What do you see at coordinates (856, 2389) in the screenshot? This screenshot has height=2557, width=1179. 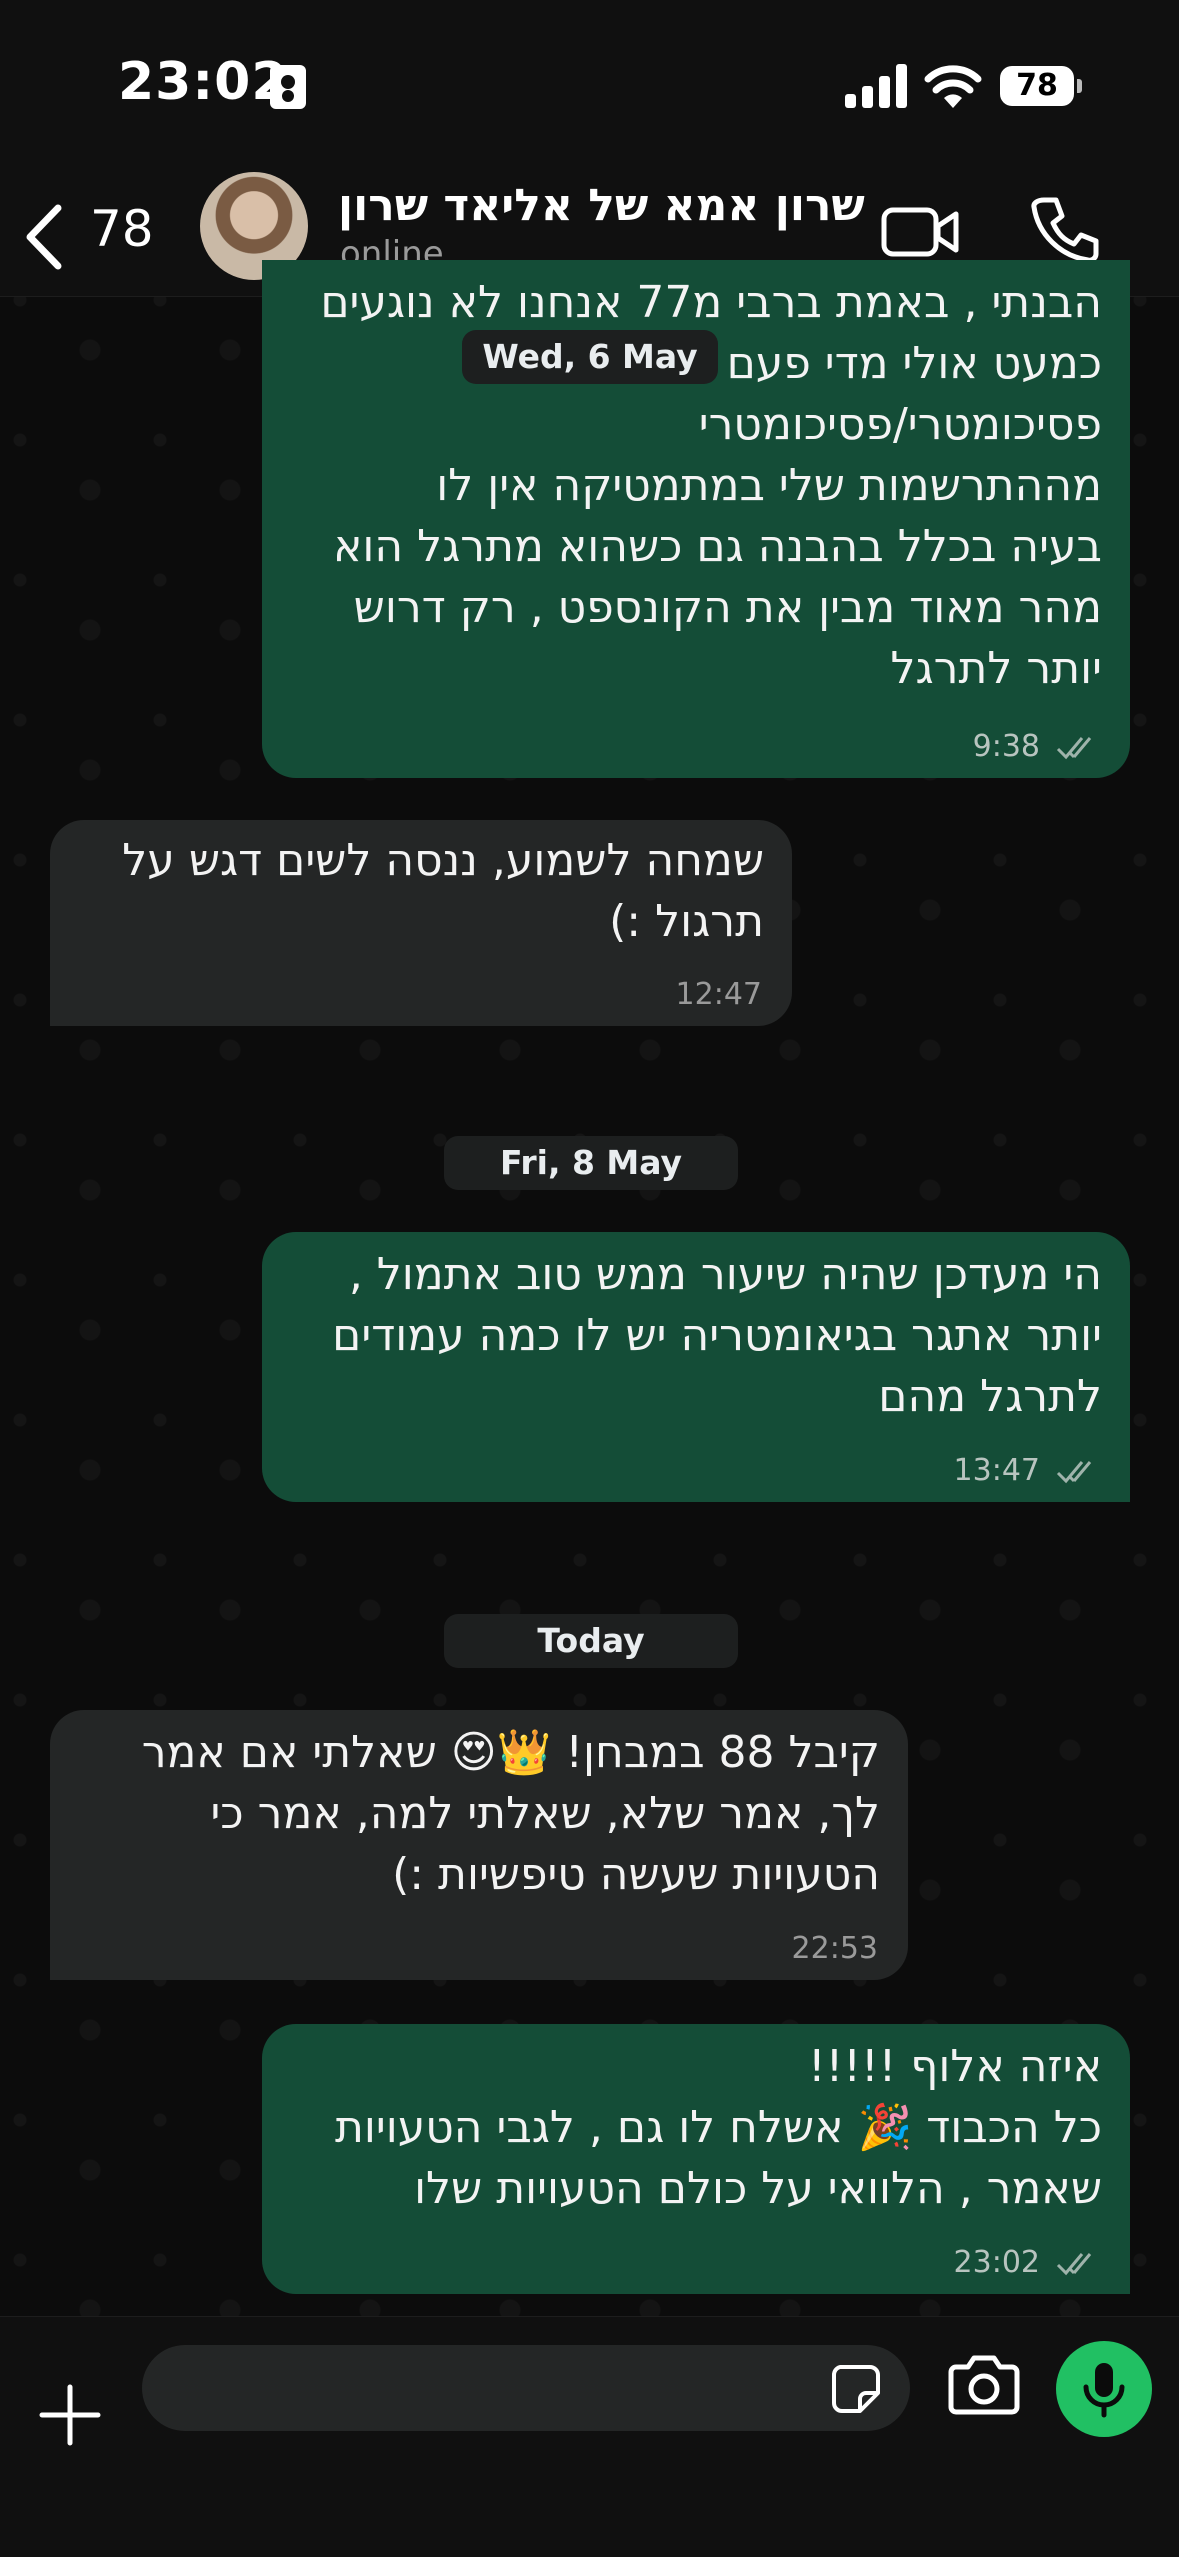 I see `sticker-icon` at bounding box center [856, 2389].